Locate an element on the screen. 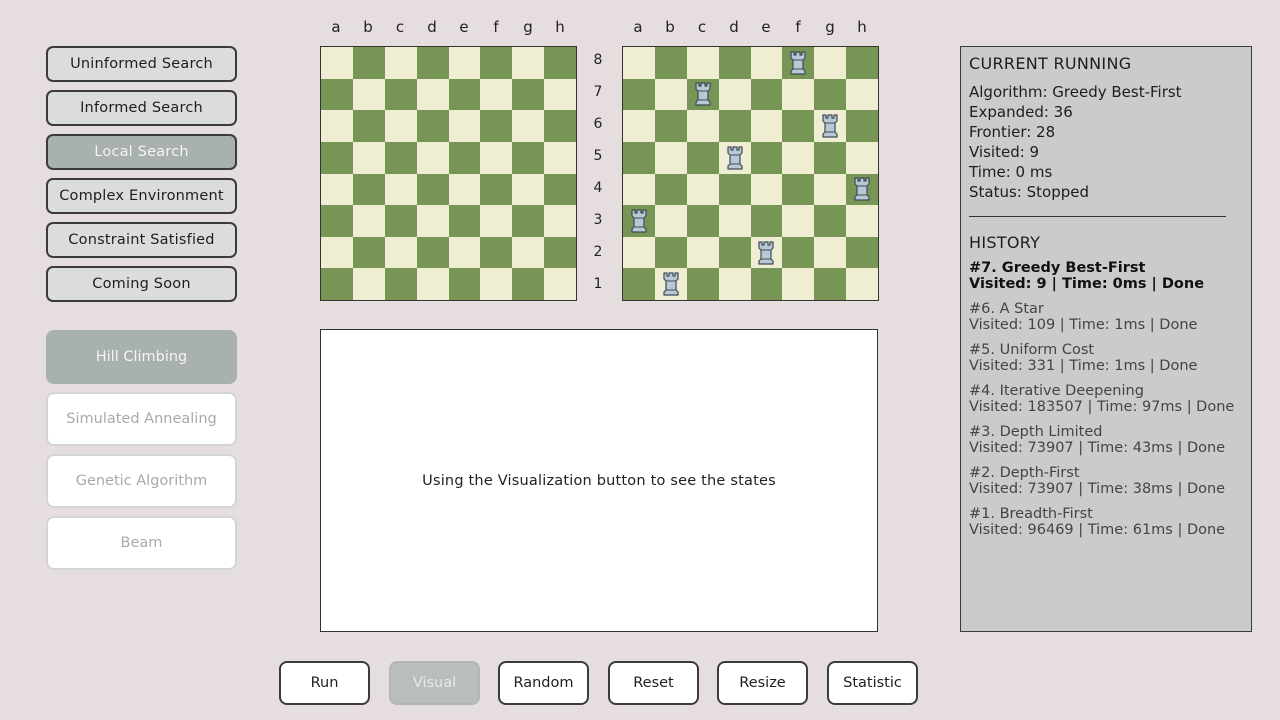 The image size is (1280, 720). left-square-h8 is located at coordinates (560, 63).